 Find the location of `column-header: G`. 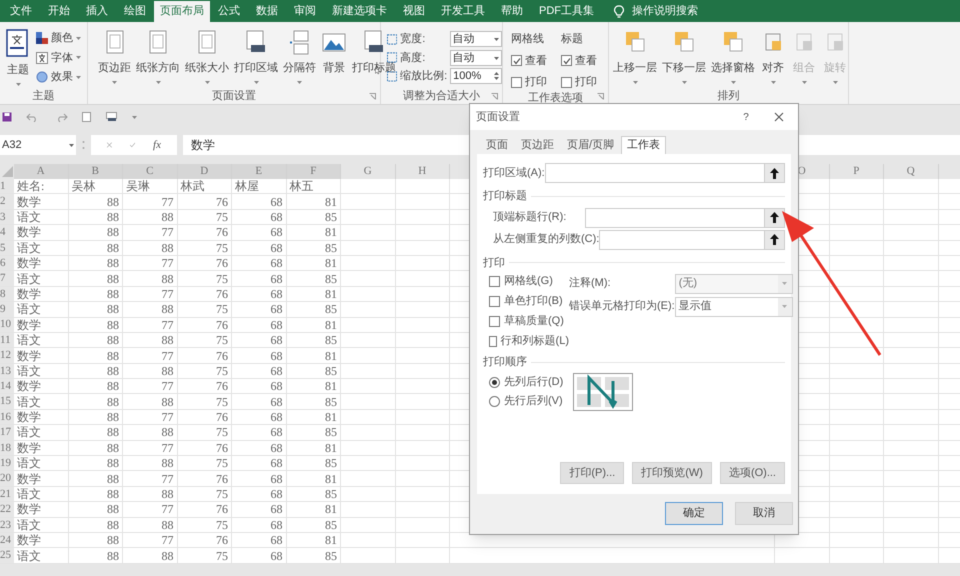

column-header: G is located at coordinates (368, 171).